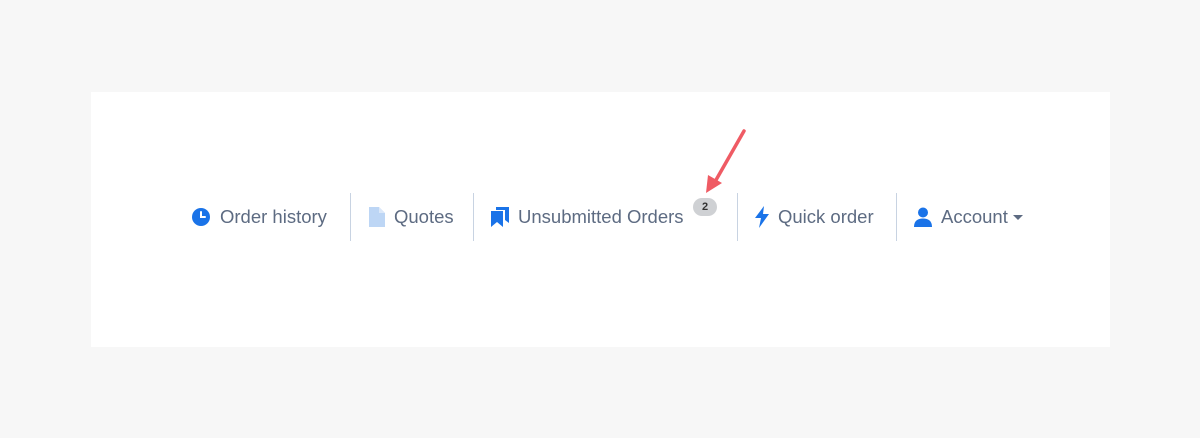 The height and width of the screenshot is (438, 1200). I want to click on document-icon, so click(377, 217).